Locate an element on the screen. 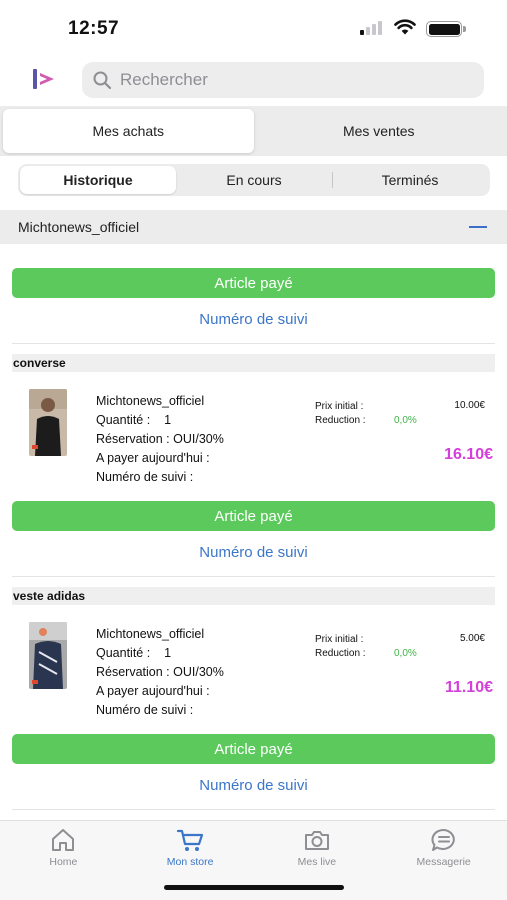 The image size is (507, 900). nav-mes-live-label: Mes live is located at coordinates (317, 862).